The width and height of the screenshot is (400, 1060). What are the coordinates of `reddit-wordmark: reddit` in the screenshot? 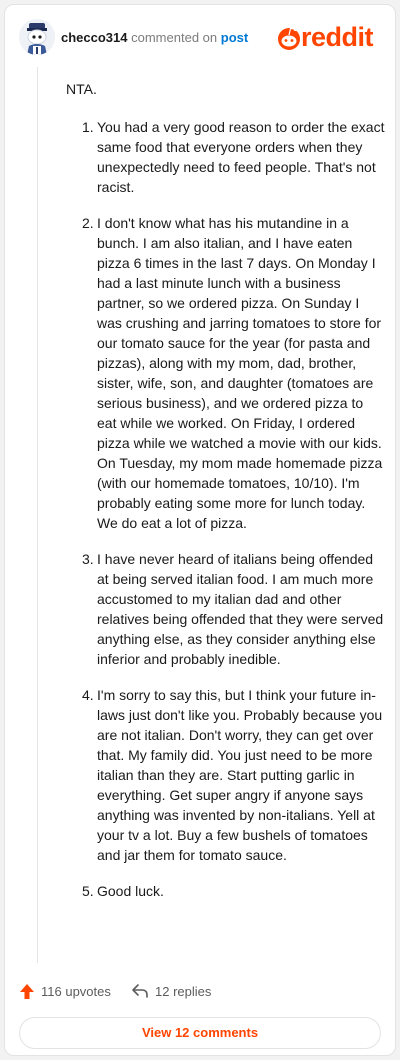 It's located at (337, 37).